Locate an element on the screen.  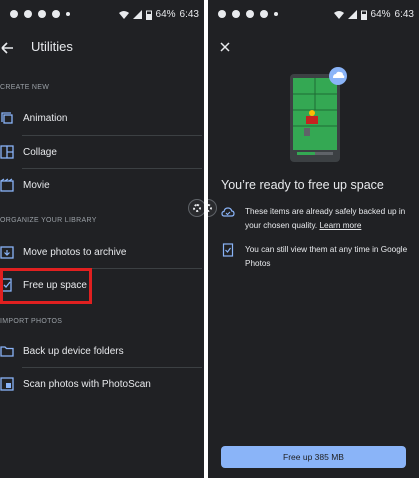
menu-item-animation: Animation is located at coordinates (102, 118).